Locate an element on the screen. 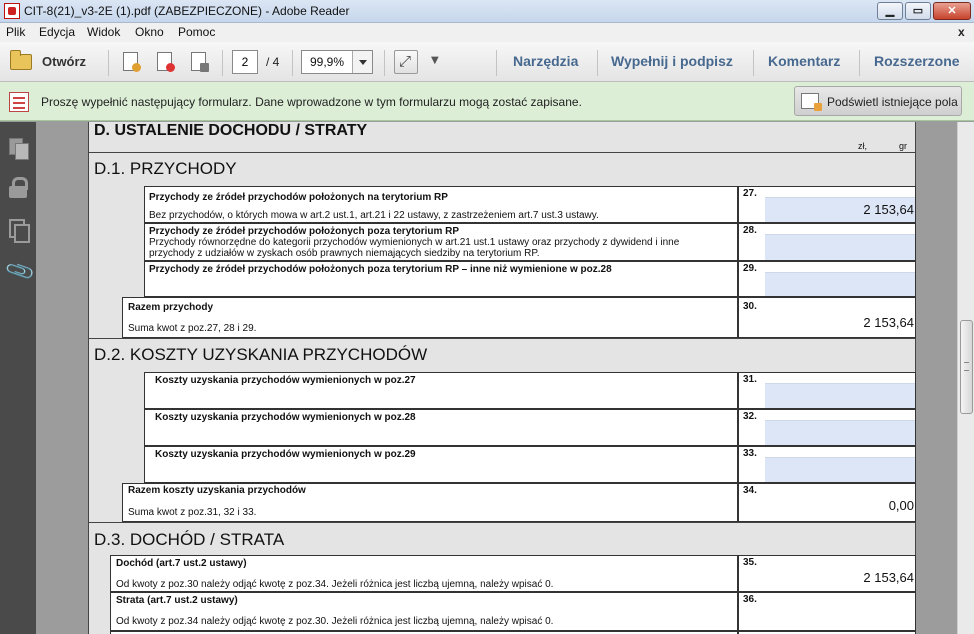  row-28-num: 28. is located at coordinates (750, 230).